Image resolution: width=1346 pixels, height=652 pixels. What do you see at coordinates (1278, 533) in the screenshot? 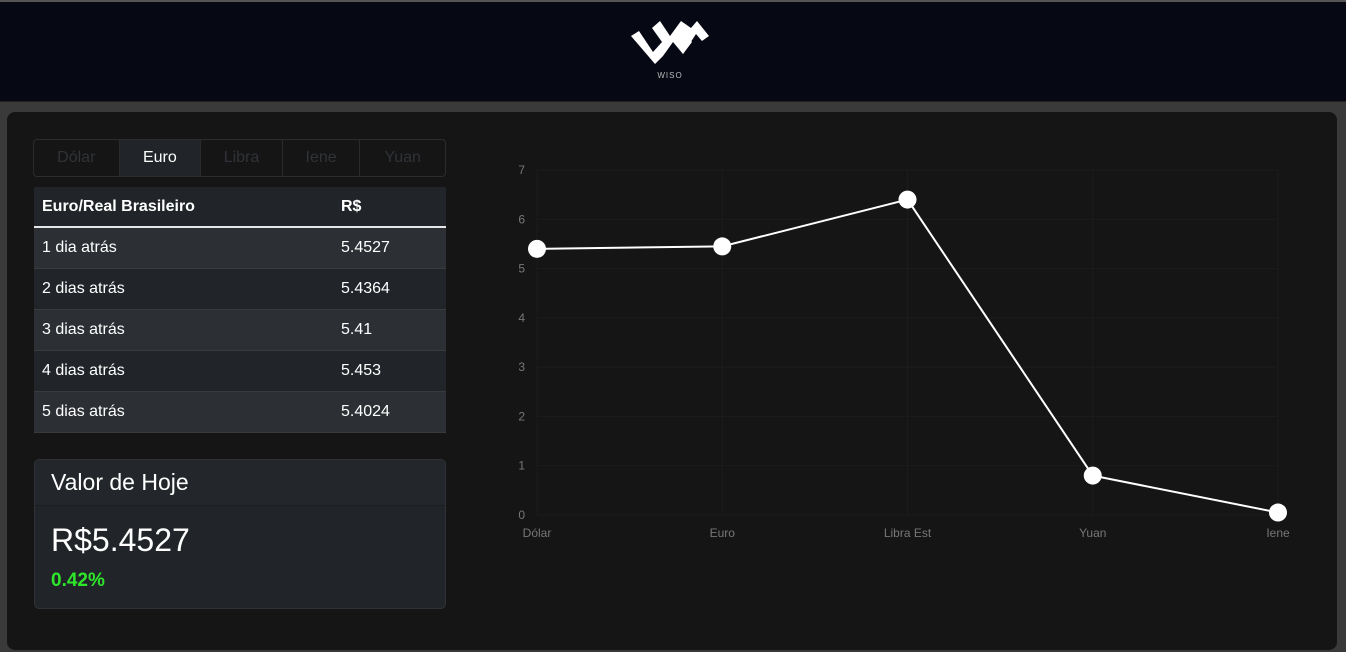
I see `x-tick-label: Iene` at bounding box center [1278, 533].